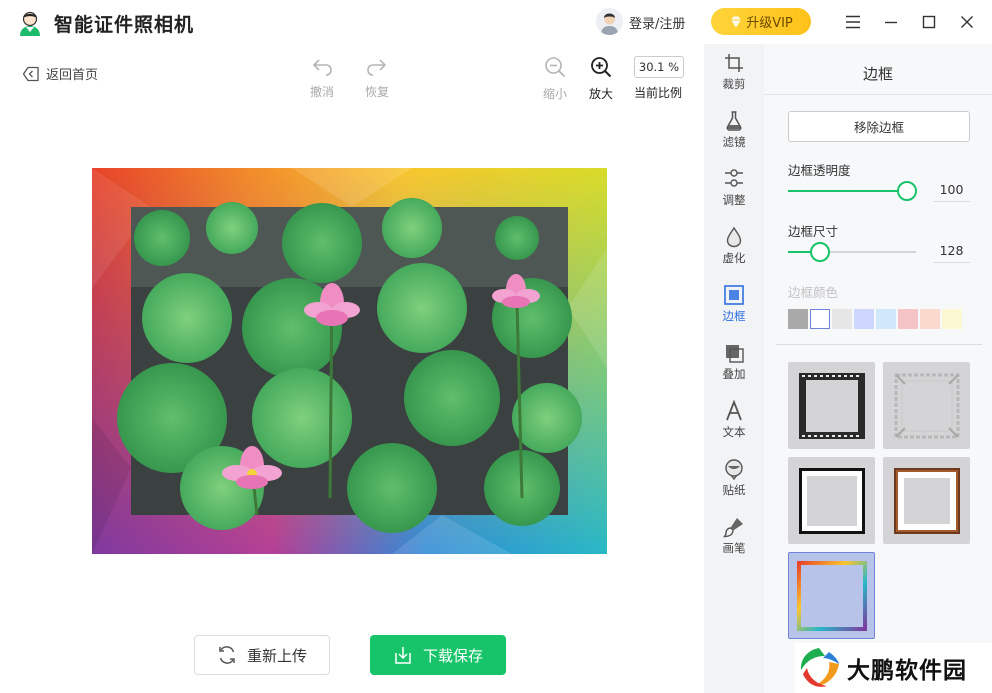  What do you see at coordinates (734, 469) in the screenshot?
I see `sticker-icon` at bounding box center [734, 469].